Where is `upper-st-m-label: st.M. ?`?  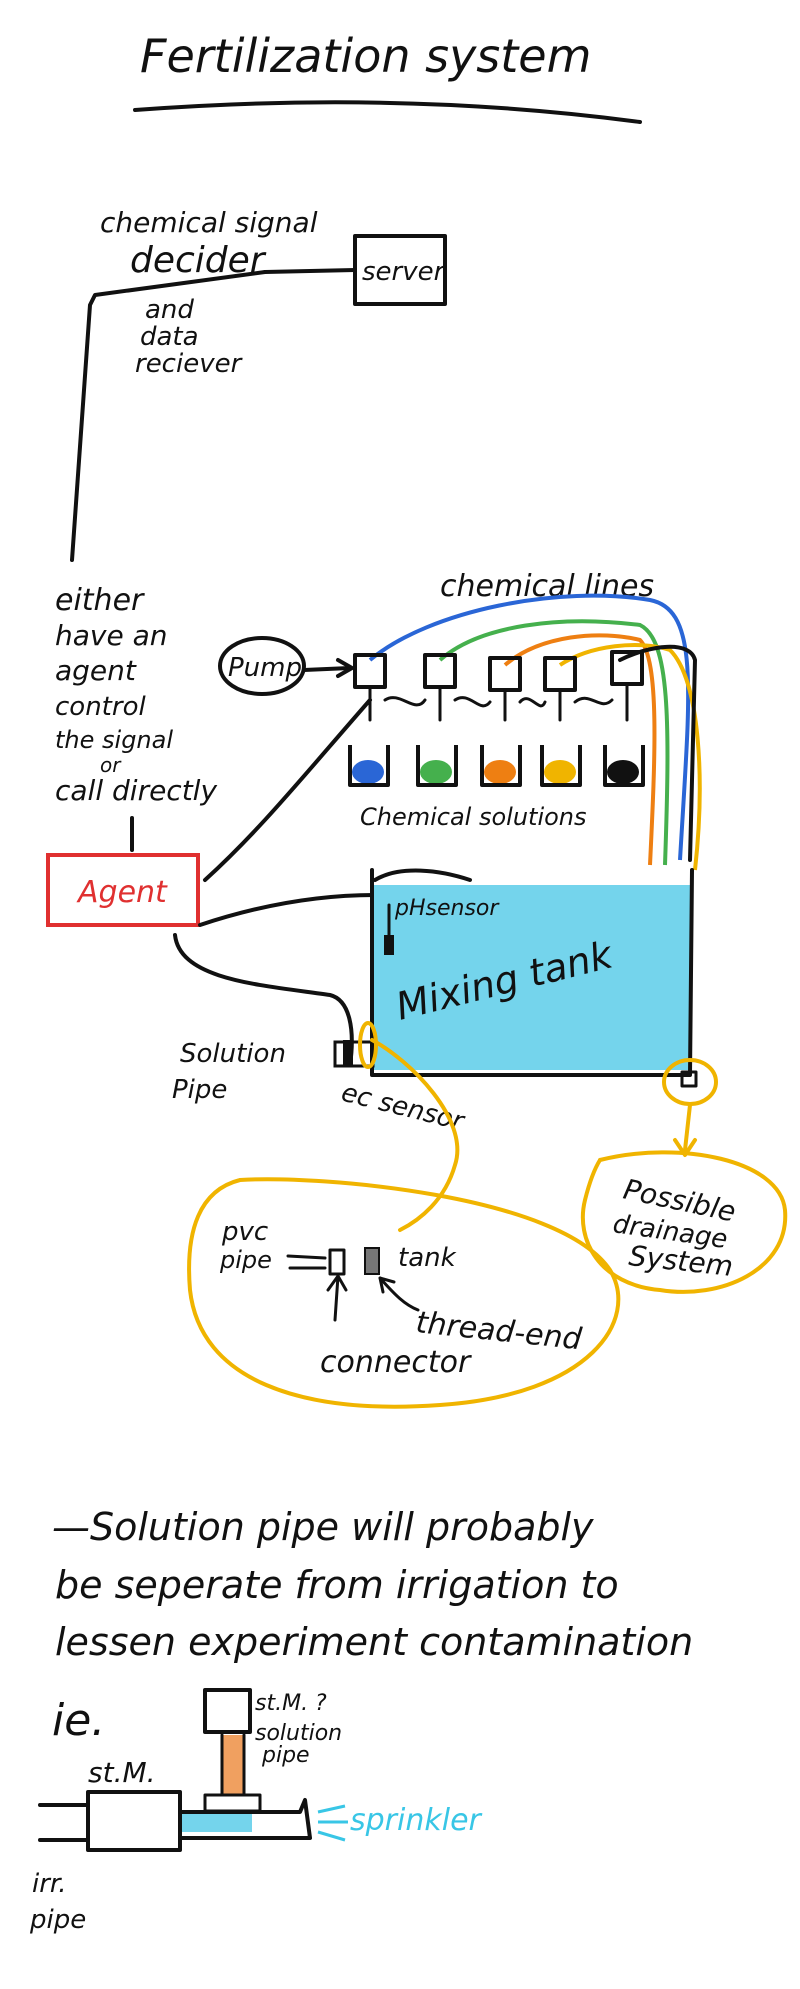
upper-st-m-label: st.M. ? is located at coordinates (291, 1703).